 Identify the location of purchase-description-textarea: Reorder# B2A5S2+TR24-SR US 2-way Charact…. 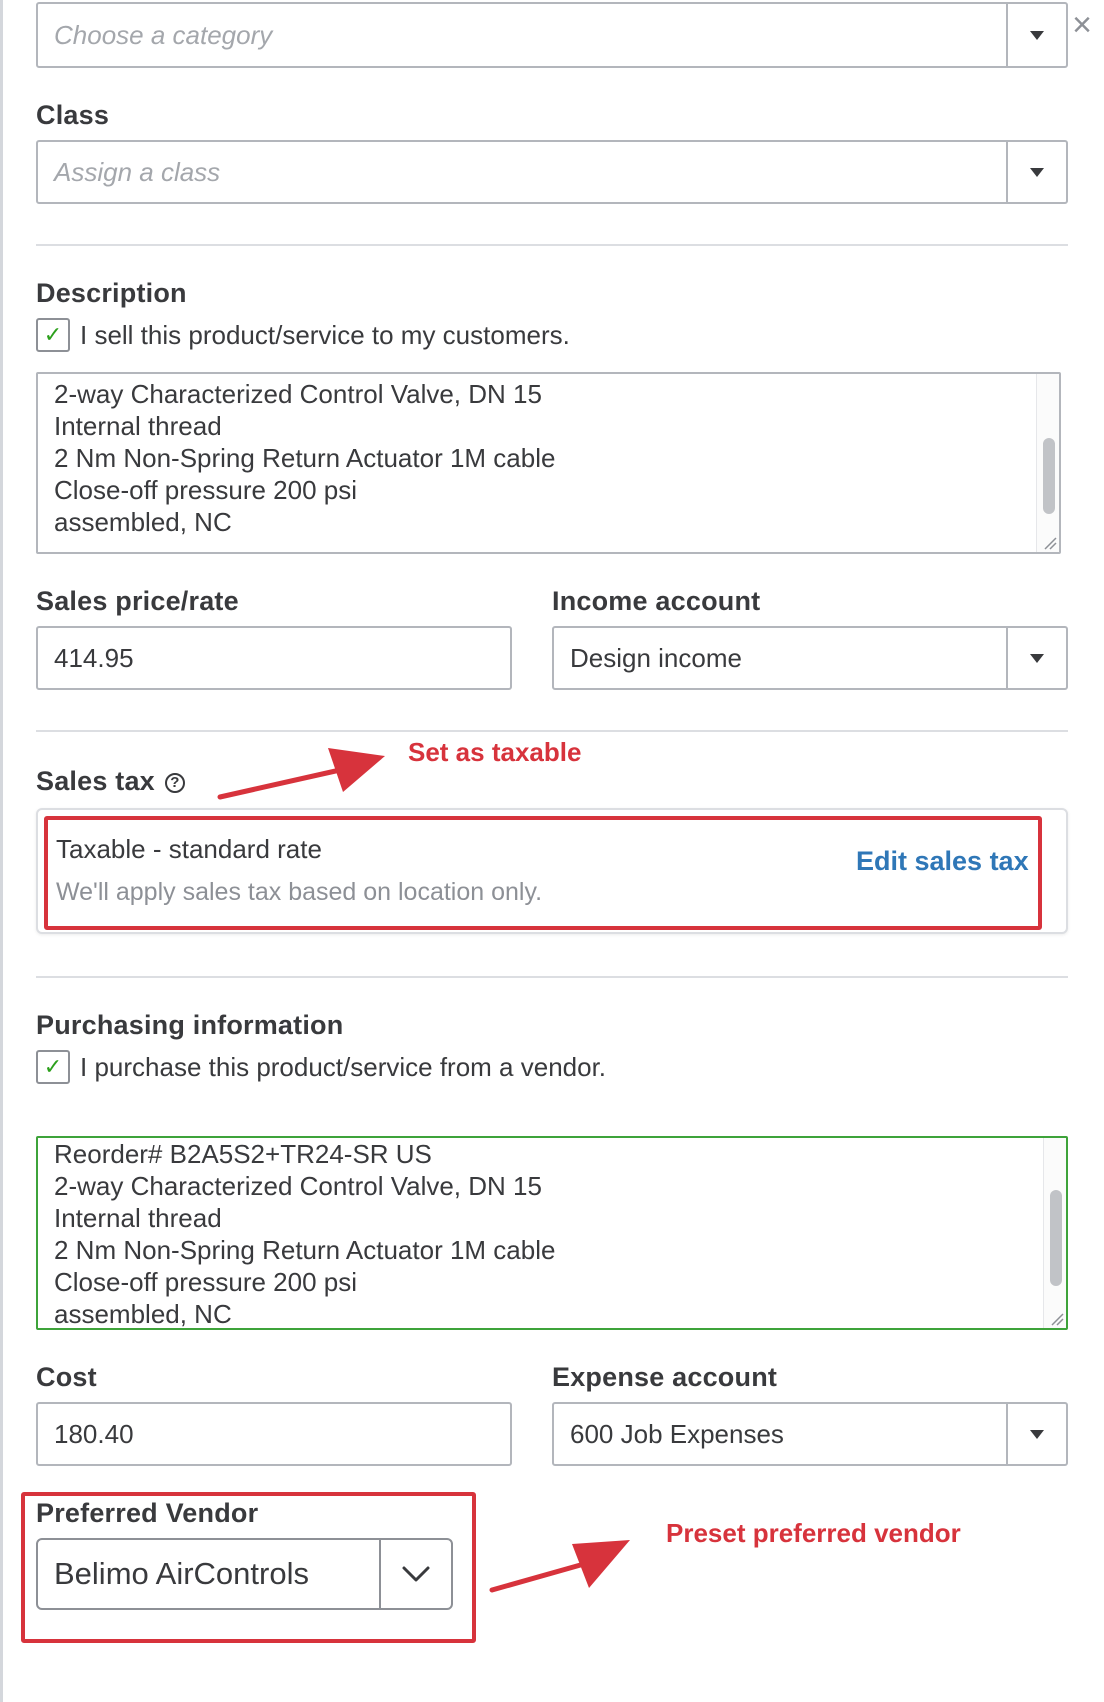
(552, 1233).